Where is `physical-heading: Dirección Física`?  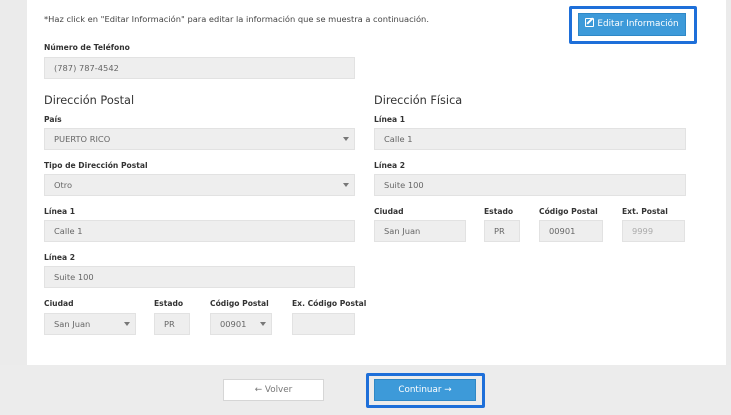 physical-heading: Dirección Física is located at coordinates (418, 100).